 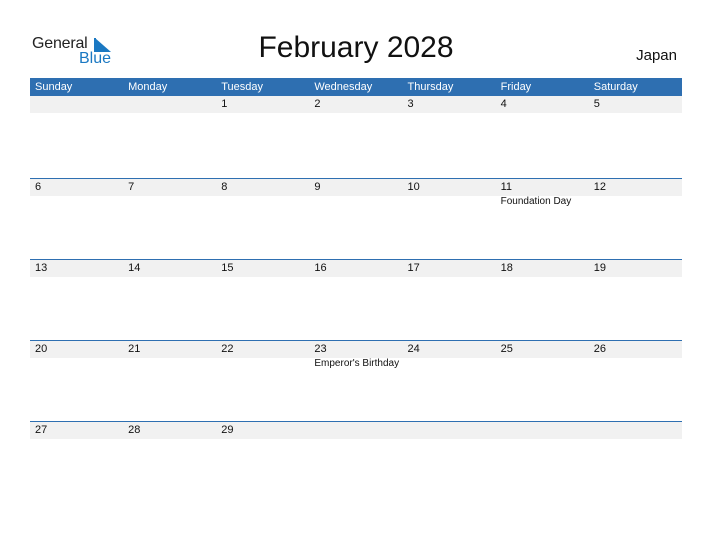 What do you see at coordinates (599, 349) in the screenshot?
I see `day-number: 26` at bounding box center [599, 349].